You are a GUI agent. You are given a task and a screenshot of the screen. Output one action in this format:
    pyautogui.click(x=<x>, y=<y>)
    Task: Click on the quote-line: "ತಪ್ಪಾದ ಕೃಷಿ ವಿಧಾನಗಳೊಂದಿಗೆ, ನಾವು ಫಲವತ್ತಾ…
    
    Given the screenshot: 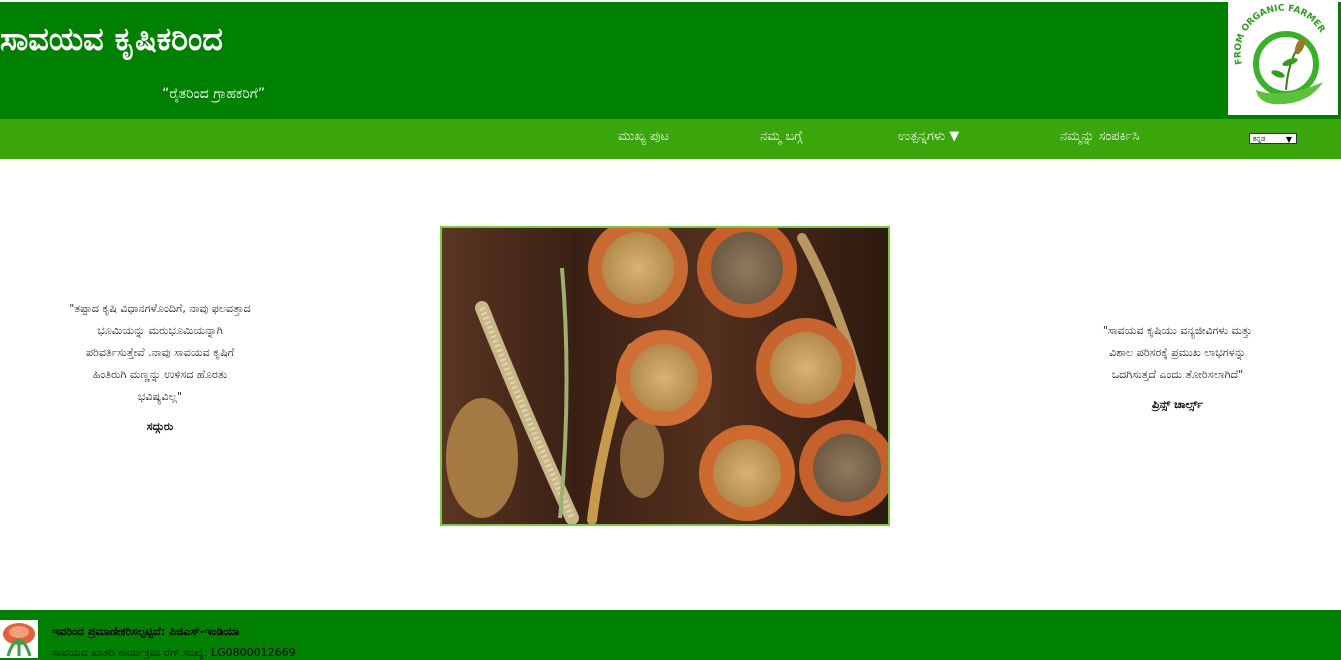 What is the action you would take?
    pyautogui.click(x=160, y=308)
    